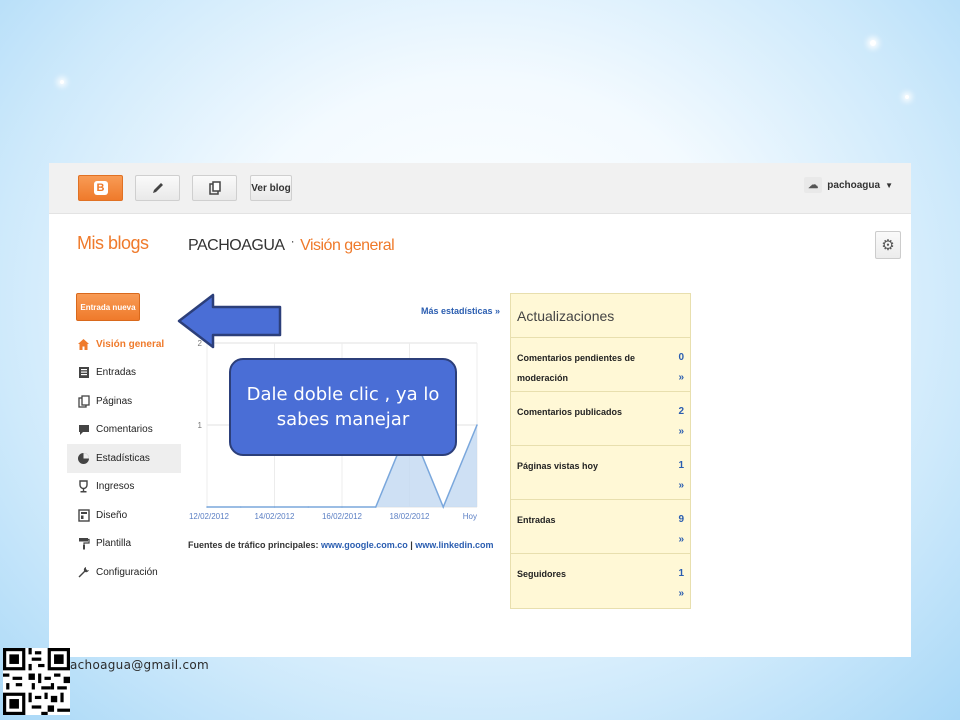 Image resolution: width=960 pixels, height=720 pixels. Describe the element at coordinates (347, 245) in the screenshot. I see `page-title: Visión general` at that location.